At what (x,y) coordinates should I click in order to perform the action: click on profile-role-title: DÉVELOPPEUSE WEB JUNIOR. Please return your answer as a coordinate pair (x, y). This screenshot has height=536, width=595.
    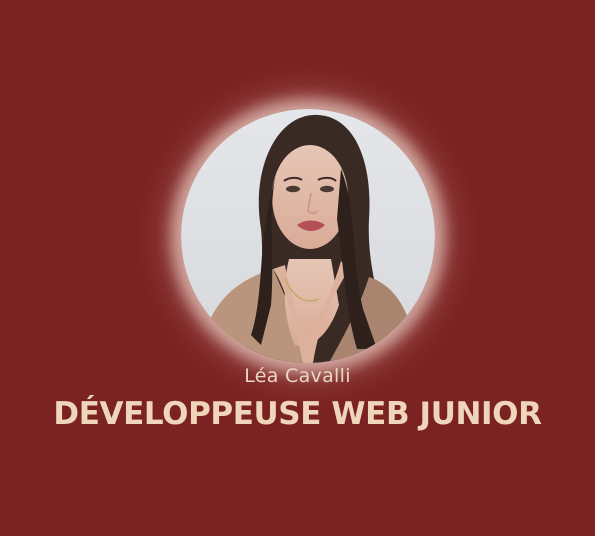
    Looking at the image, I should click on (297, 414).